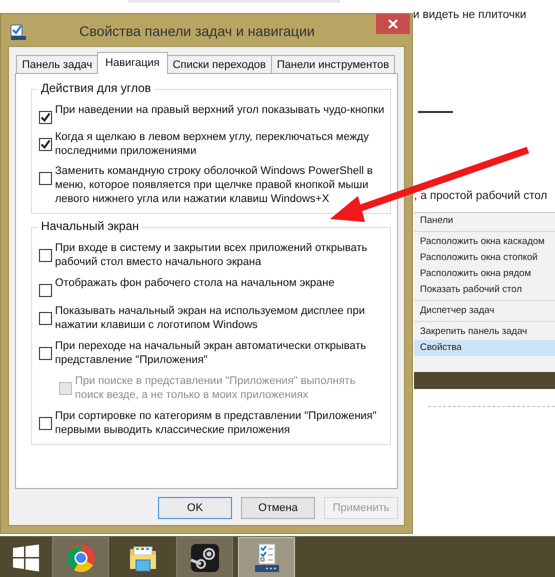 This screenshot has height=577, width=555. What do you see at coordinates (216, 423) in the screenshot?
I see `checkbox-label: При сортировке по категориям в представлении "Приложения" первыми выводить классические приложения` at bounding box center [216, 423].